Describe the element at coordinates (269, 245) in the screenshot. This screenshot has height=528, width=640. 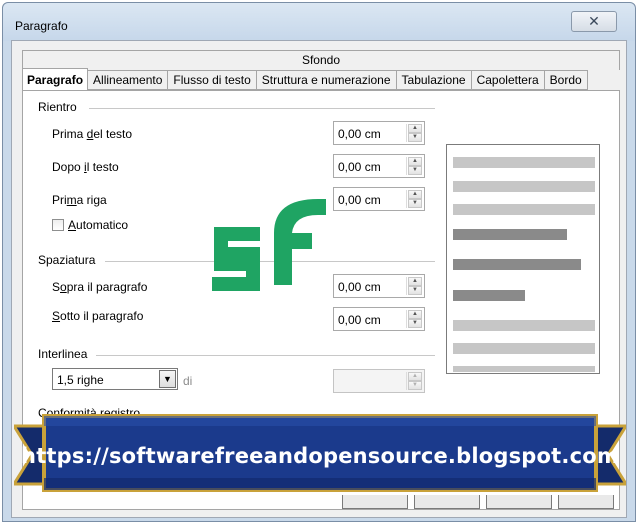
I see `watermark-logo-icon` at that location.